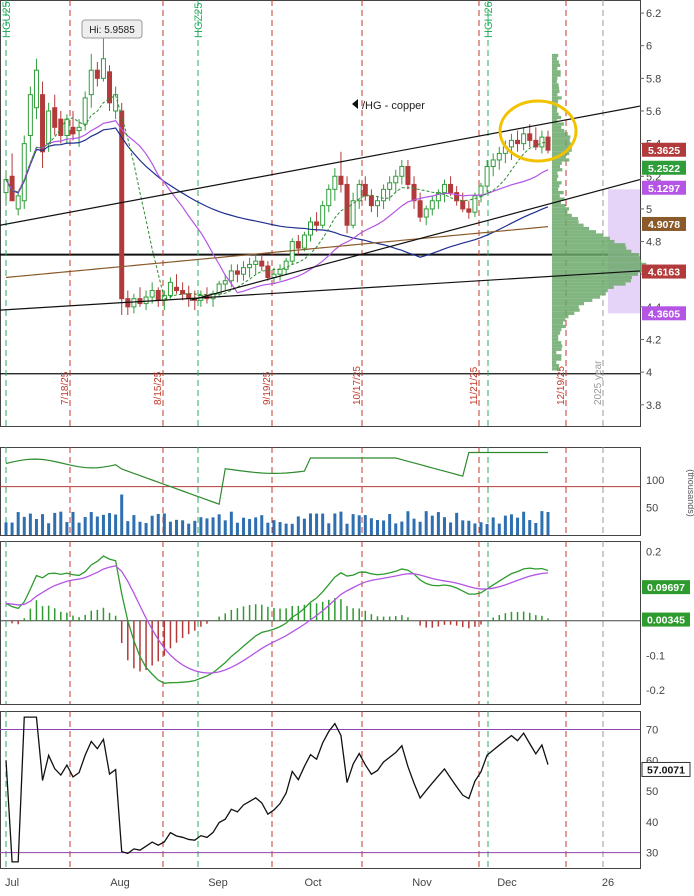  Describe the element at coordinates (653, 14) in the screenshot. I see `price-axis-label: 6.2` at that location.